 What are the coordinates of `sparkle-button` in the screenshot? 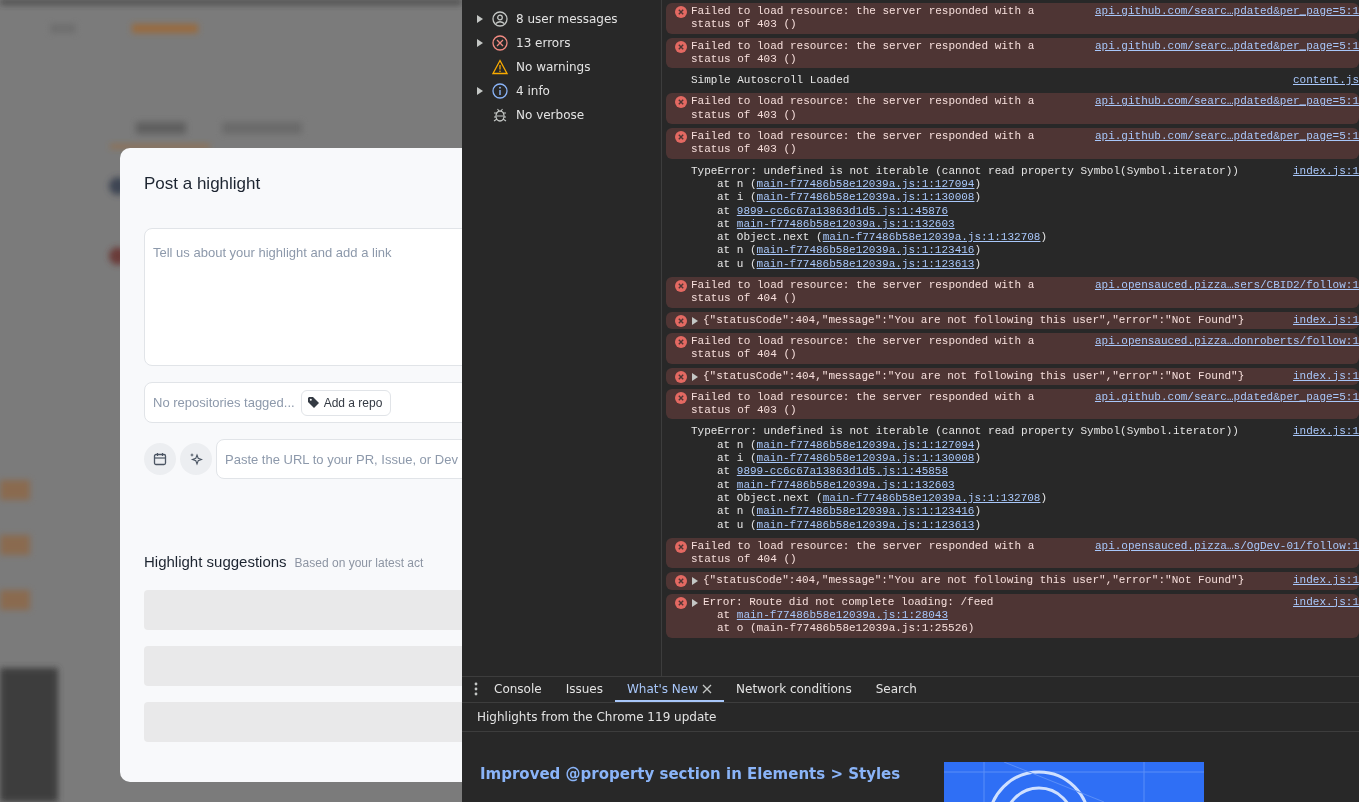 It's located at (196, 459).